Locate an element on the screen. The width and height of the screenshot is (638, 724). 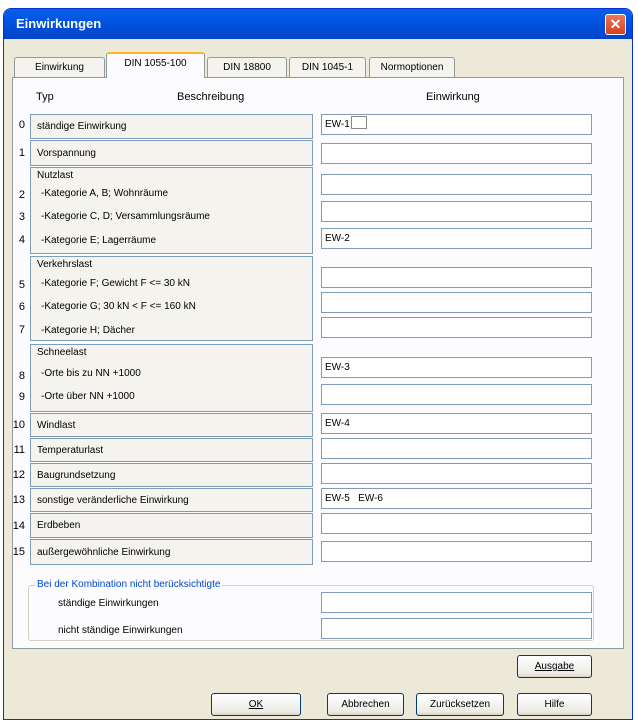
tab-din-1045-1: DIN 1045-1 is located at coordinates (327, 67).